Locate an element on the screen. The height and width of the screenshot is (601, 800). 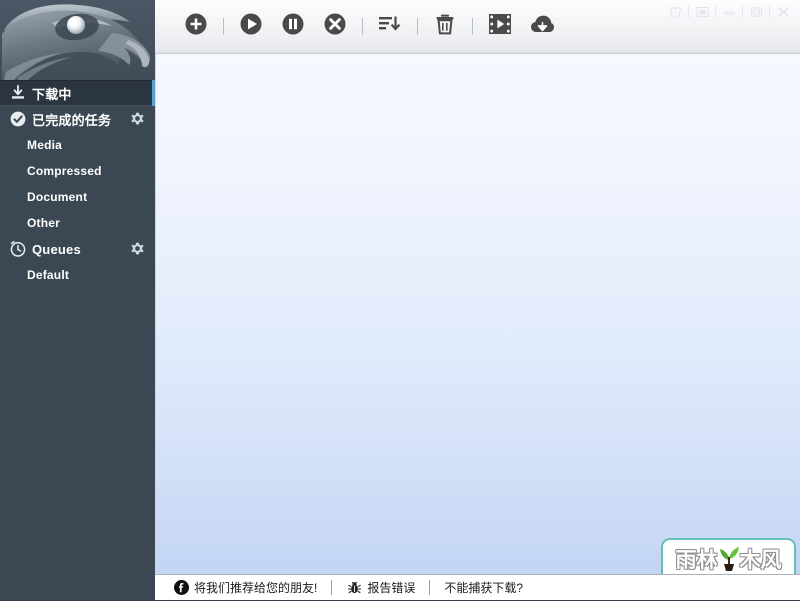
status-label: 不能捕获下载? is located at coordinates (484, 588).